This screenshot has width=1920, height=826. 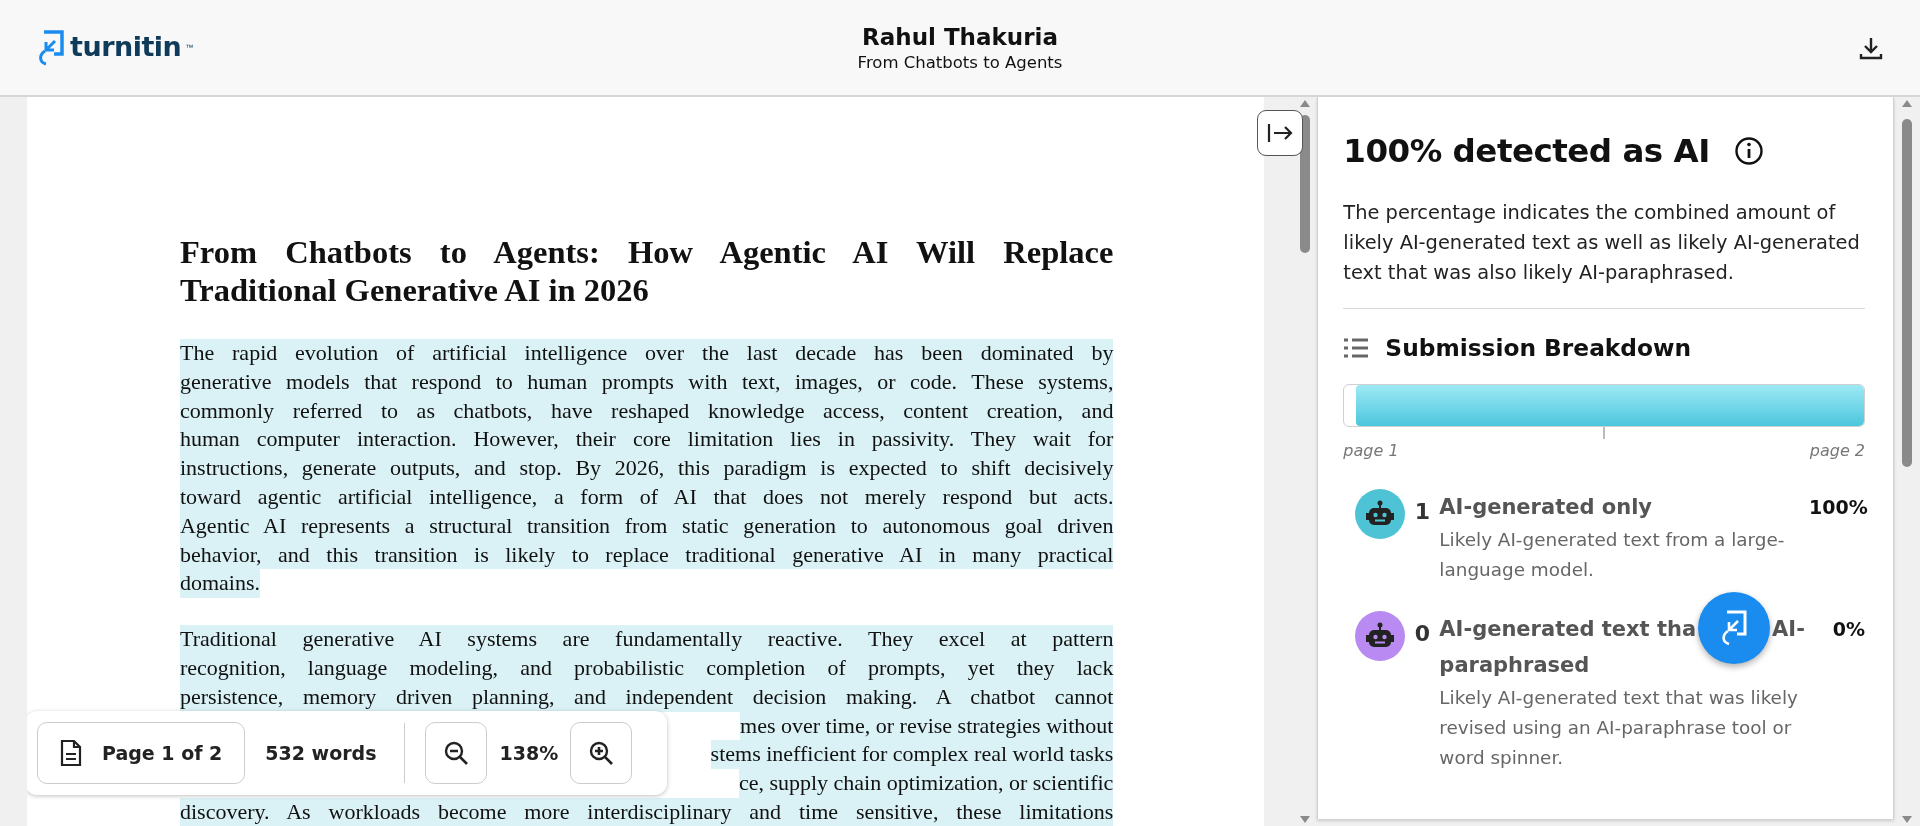 I want to click on zoom-in-button, so click(x=601, y=753).